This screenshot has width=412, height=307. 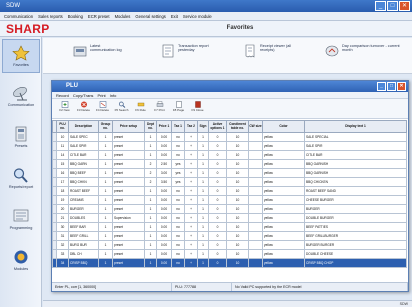 What do you see at coordinates (18, 16) in the screenshot?
I see `menu-communication: Communication` at bounding box center [18, 16].